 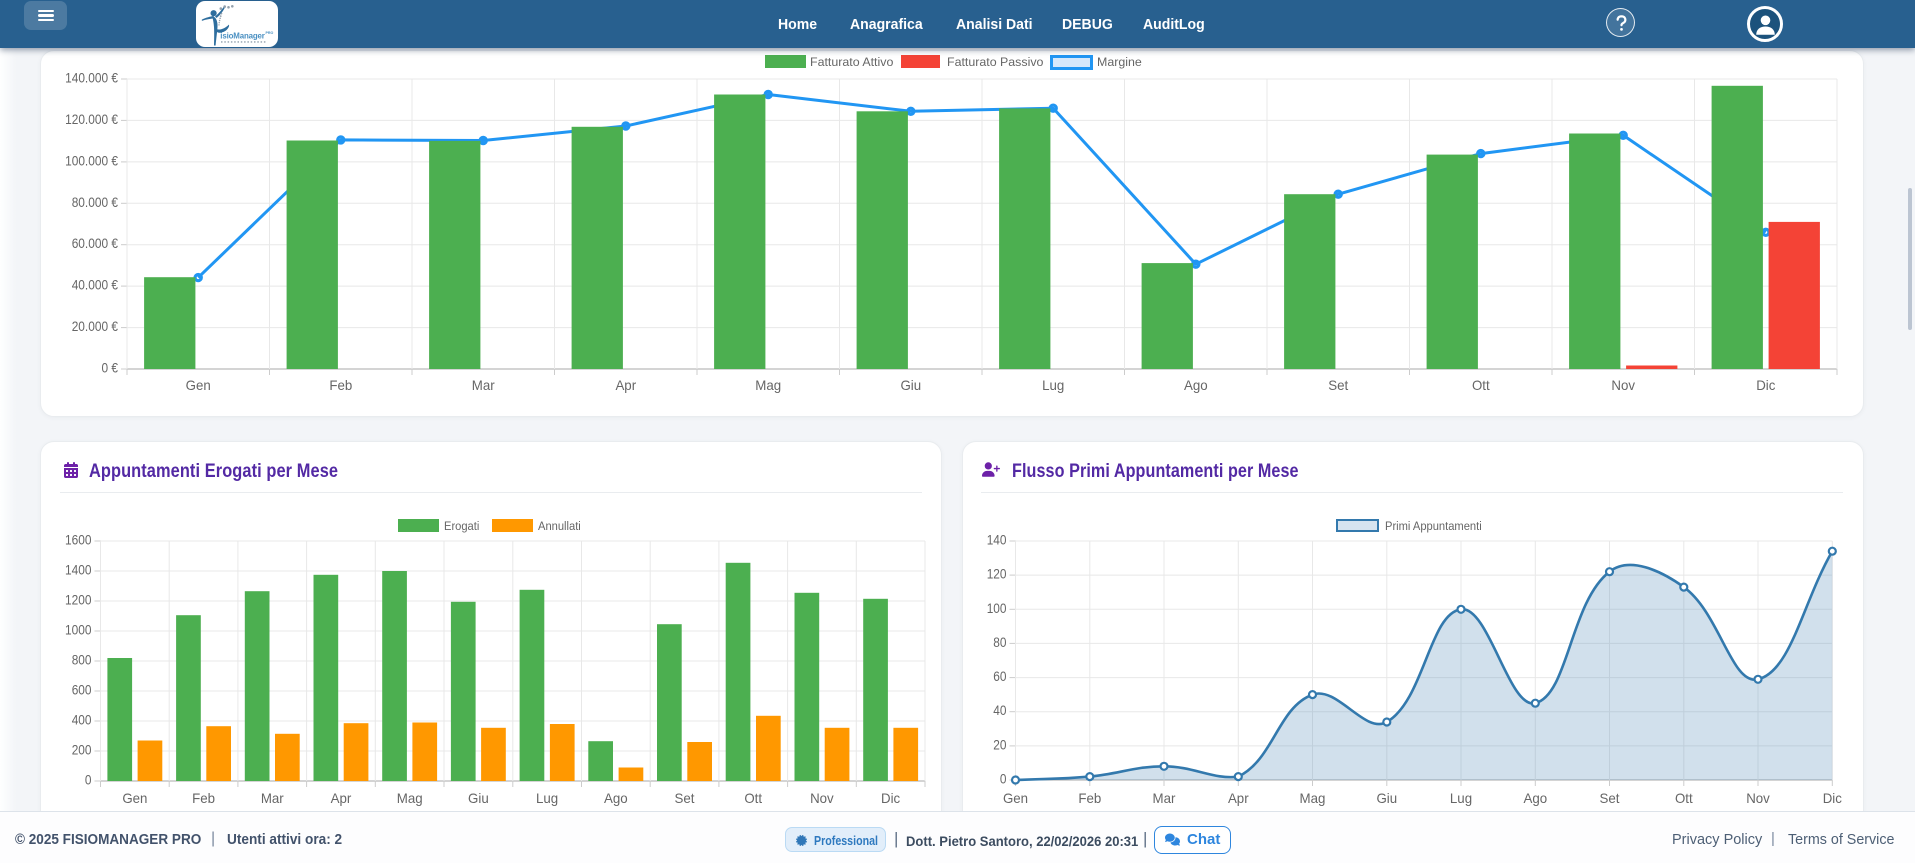 I want to click on svg-text: 1600, so click(x=78, y=540).